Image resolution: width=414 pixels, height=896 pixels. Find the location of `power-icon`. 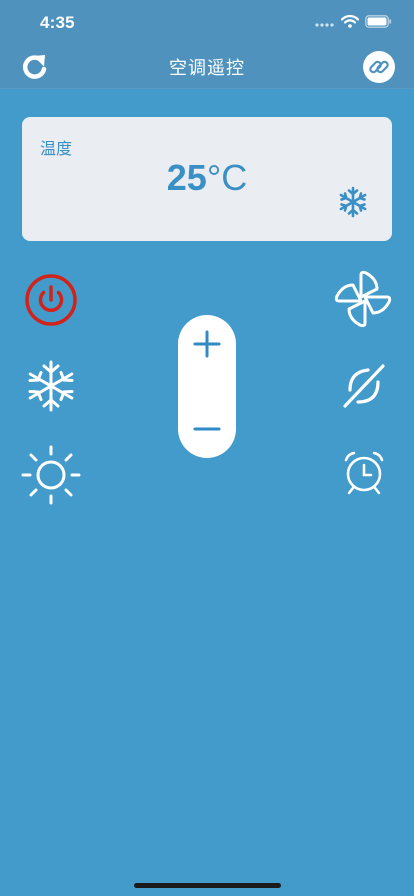

power-icon is located at coordinates (51, 300).